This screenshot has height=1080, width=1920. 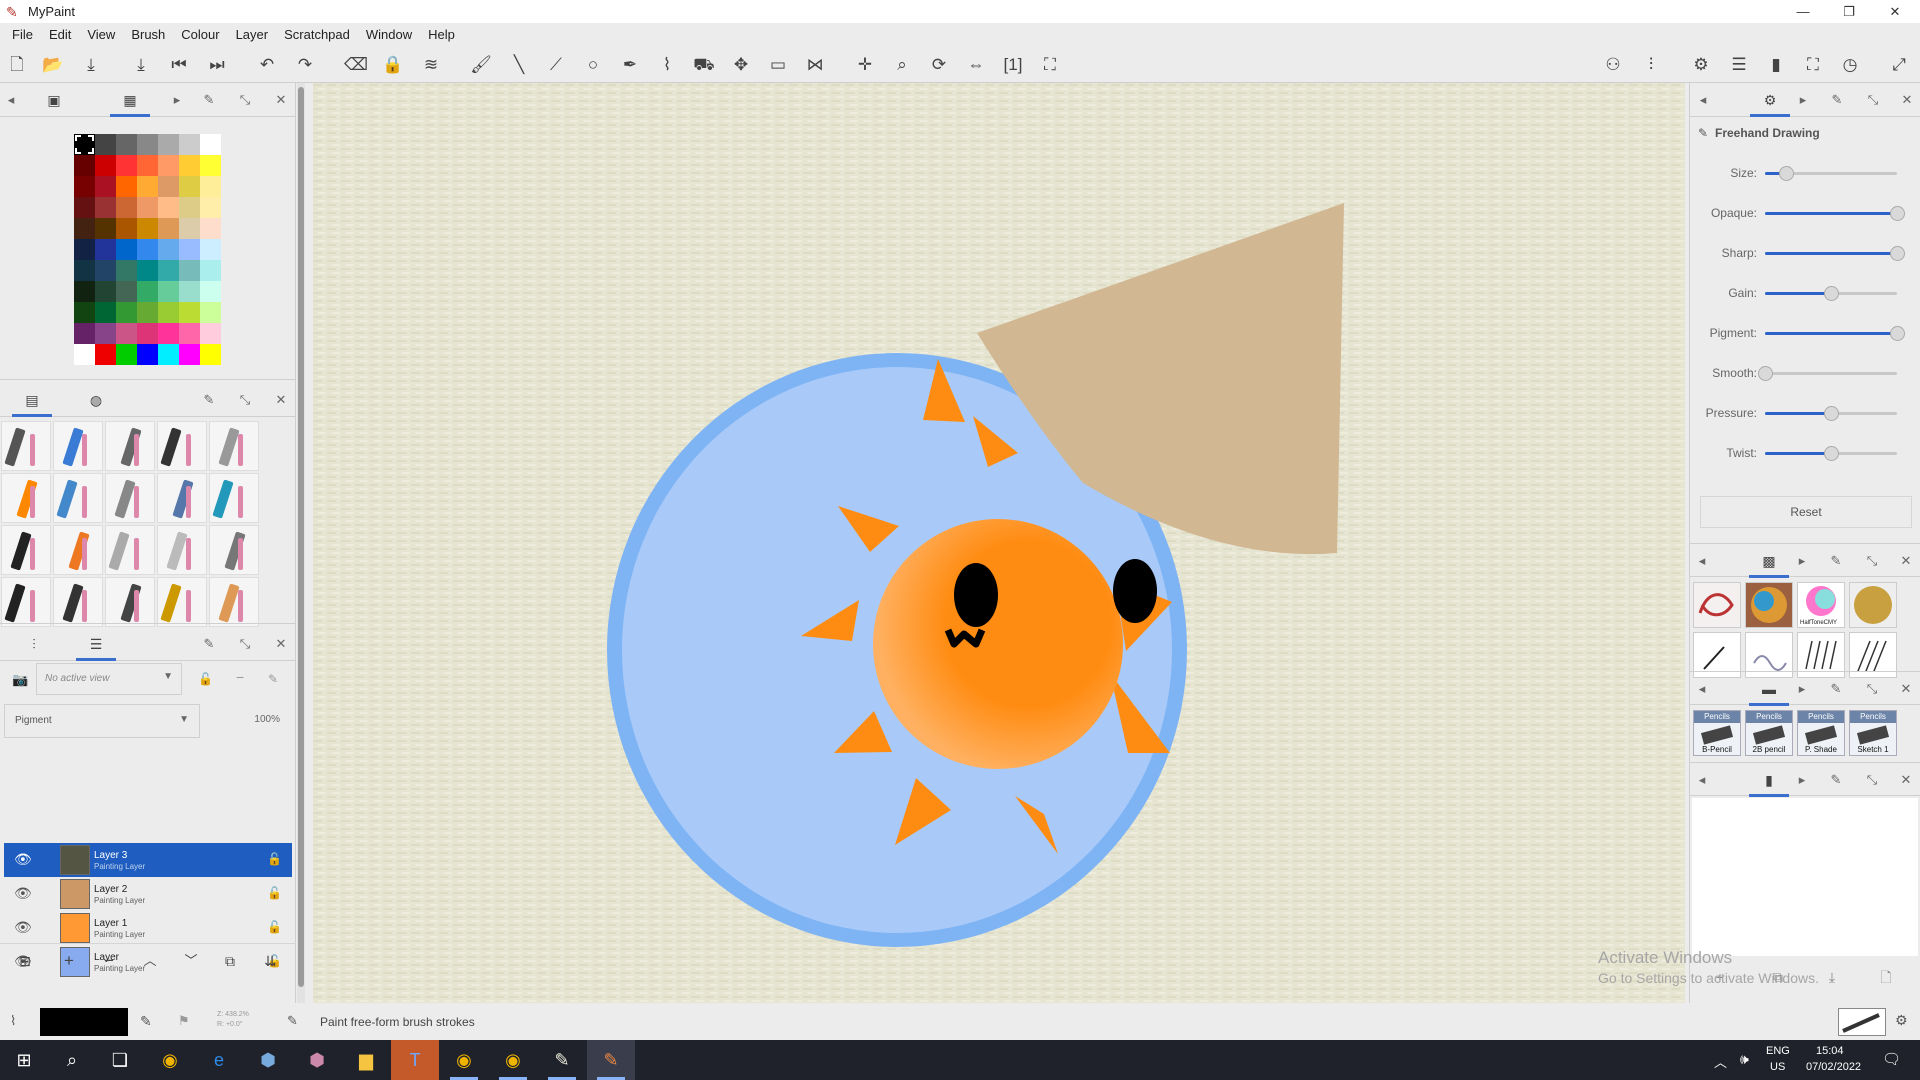 I want to click on inking-tool-icon: ╲, so click(x=519, y=65).